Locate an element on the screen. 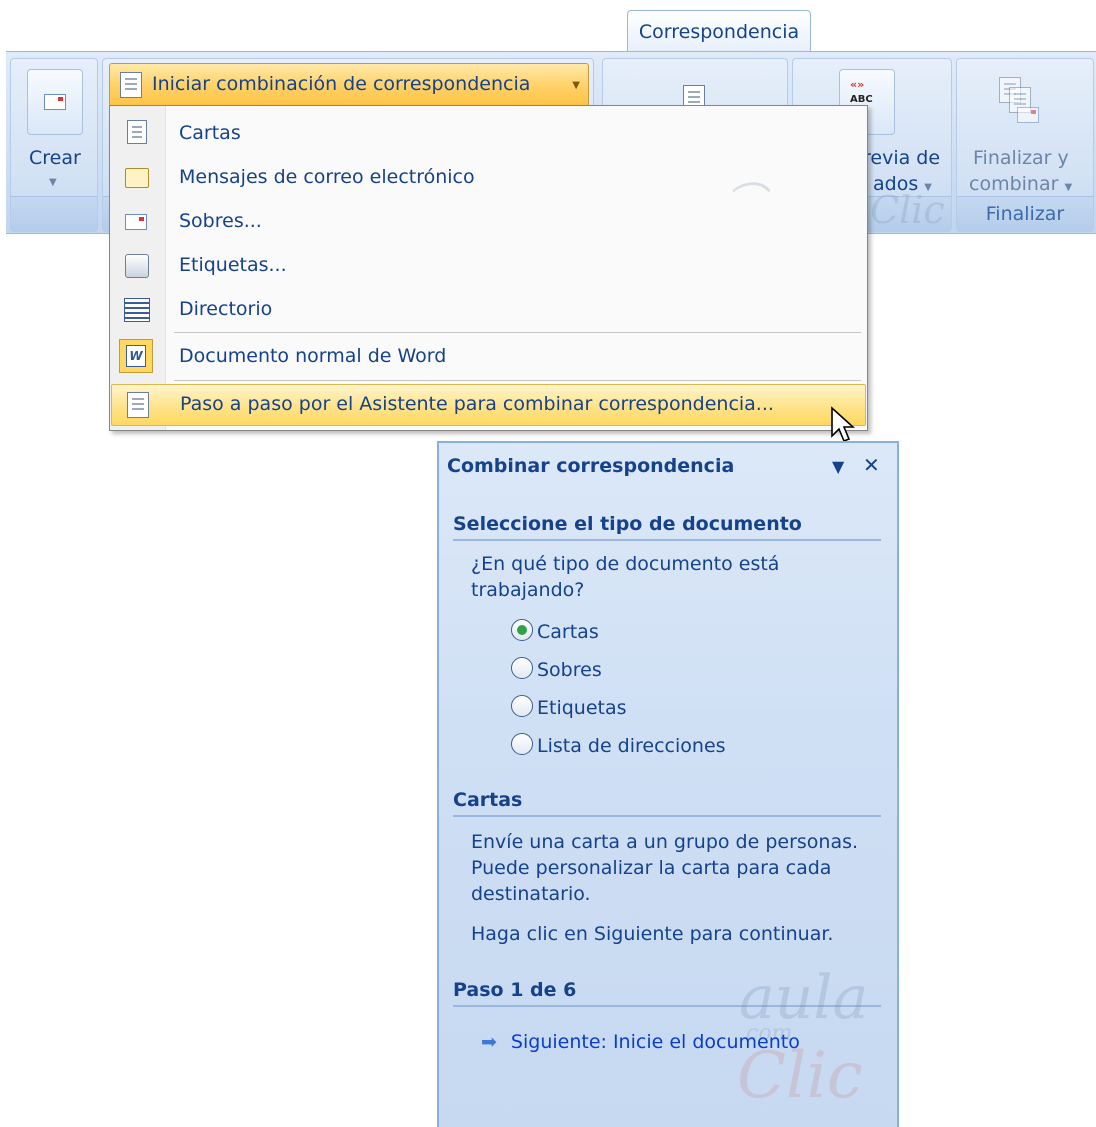 The image size is (1096, 1127). tab-correspondencia: Correspondencia is located at coordinates (719, 30).